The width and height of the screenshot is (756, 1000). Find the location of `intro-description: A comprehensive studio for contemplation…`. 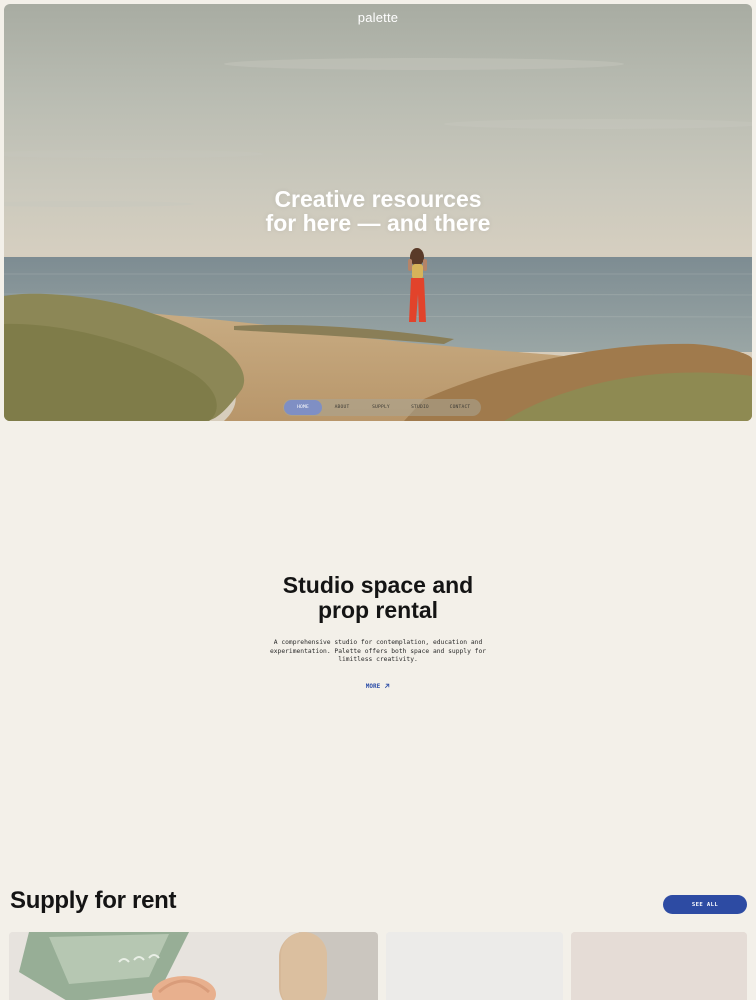

intro-description: A comprehensive studio for contemplation… is located at coordinates (378, 651).